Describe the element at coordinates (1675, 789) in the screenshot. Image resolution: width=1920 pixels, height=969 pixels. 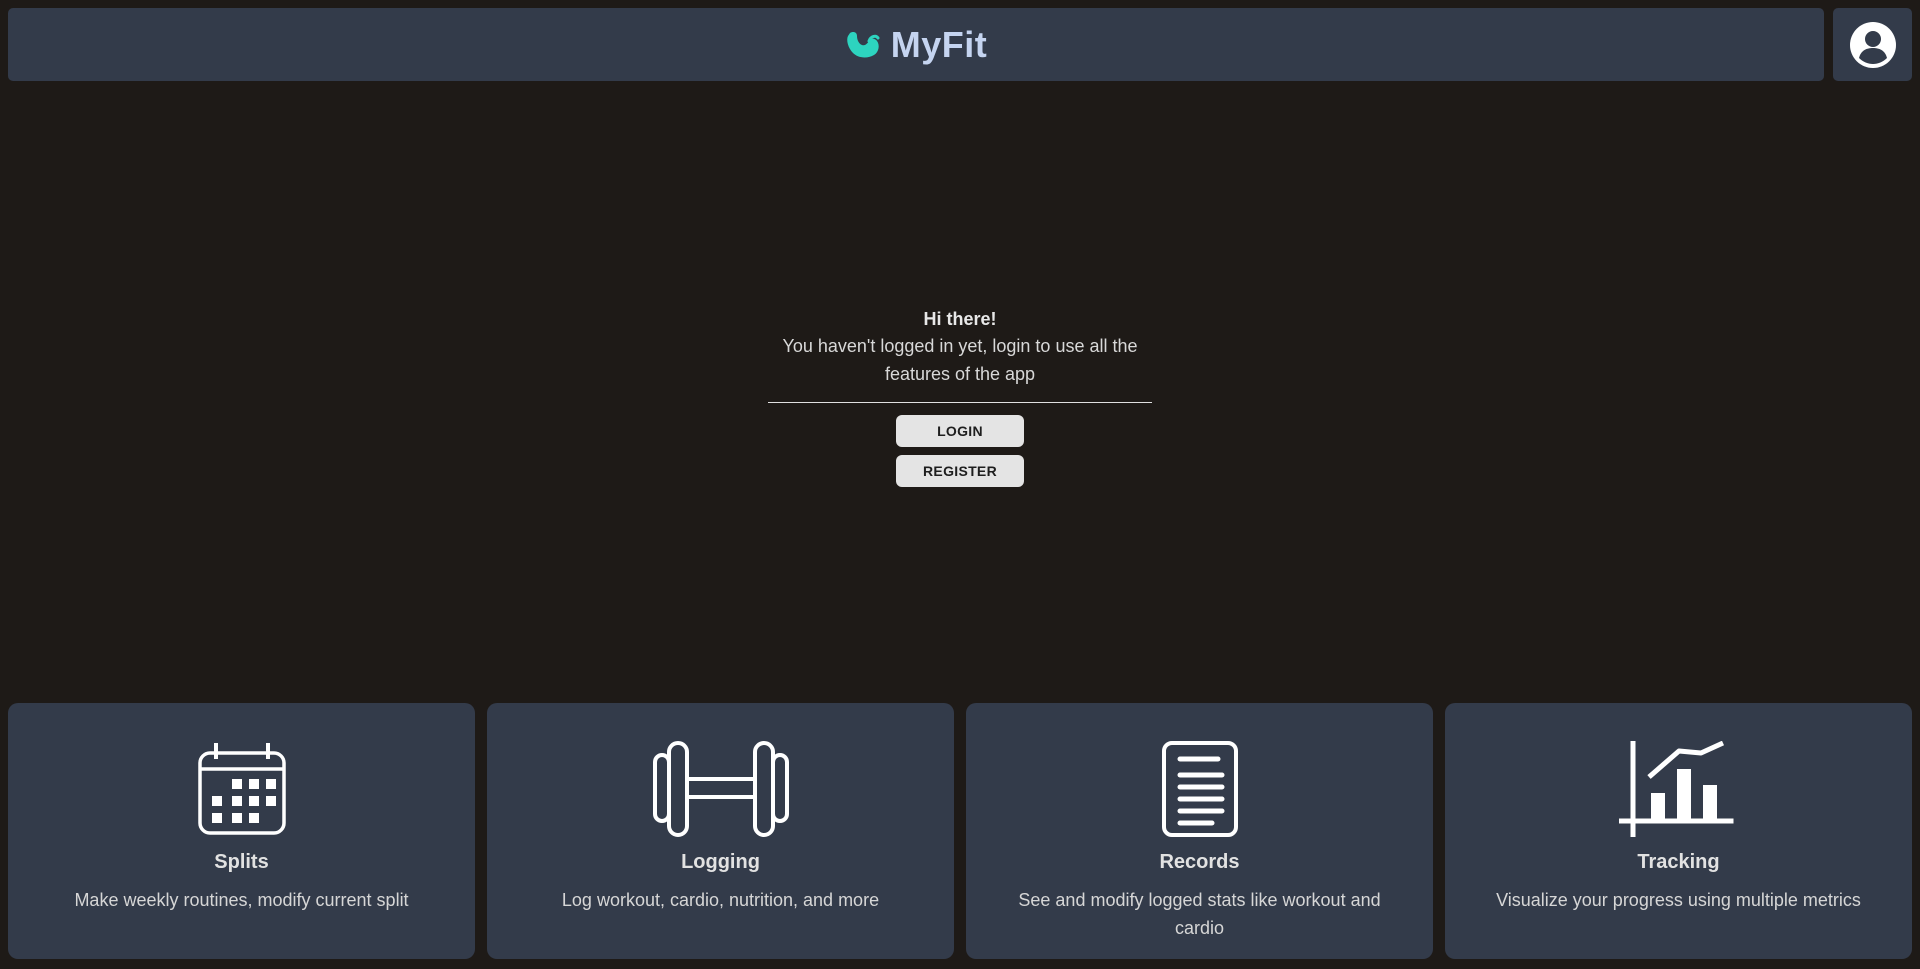
I see `chart-icon` at that location.